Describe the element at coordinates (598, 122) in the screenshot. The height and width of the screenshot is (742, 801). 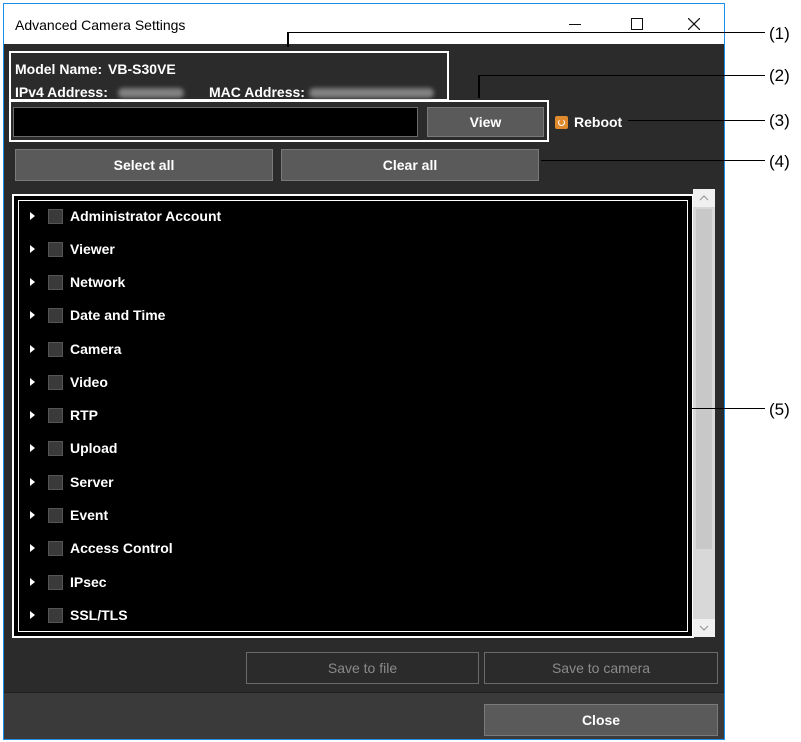
I see `reboot-label: Reboot` at that location.